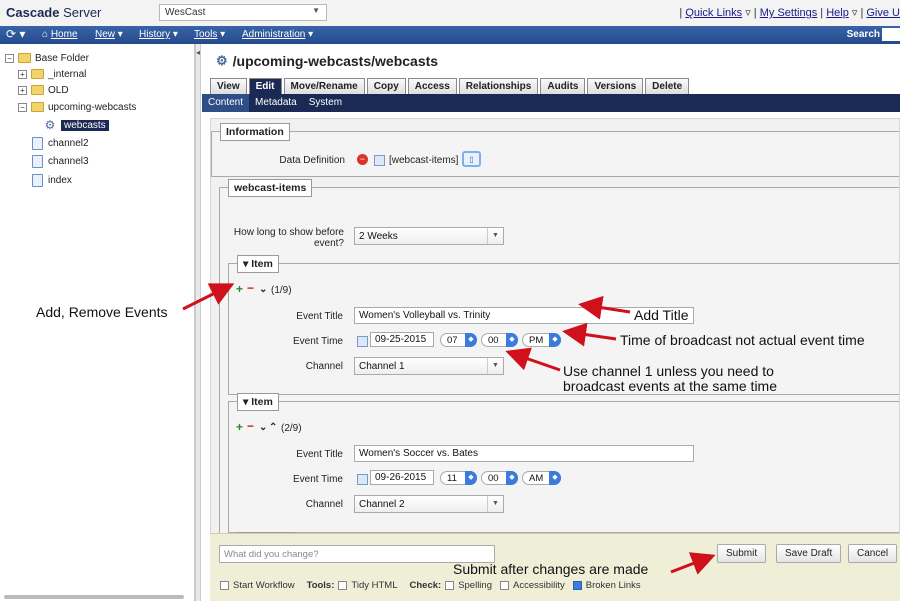 Image resolution: width=900 pixels, height=601 pixels. I want to click on arrow-add-title, so click(604, 307).